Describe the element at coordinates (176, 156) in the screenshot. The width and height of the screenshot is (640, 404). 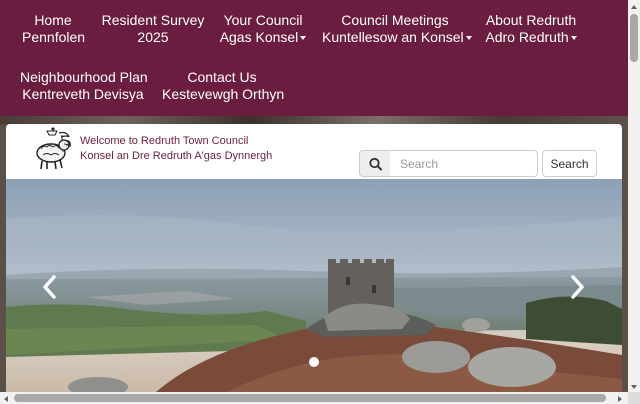
I see `site-title-cornish: Konsel an Dre Redruth A'gas Dynnergh` at that location.